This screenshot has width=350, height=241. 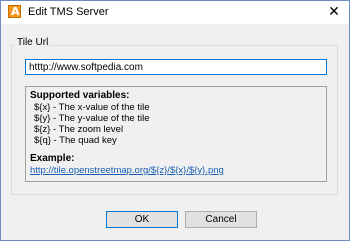 What do you see at coordinates (75, 140) in the screenshot?
I see `variable-q-desc: ${q} - The quad key` at bounding box center [75, 140].